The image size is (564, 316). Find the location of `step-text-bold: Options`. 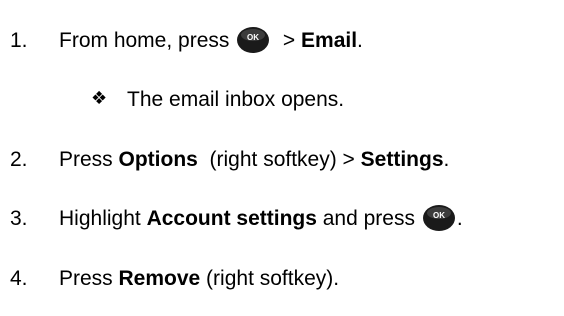

step-text-bold: Options is located at coordinates (158, 159).